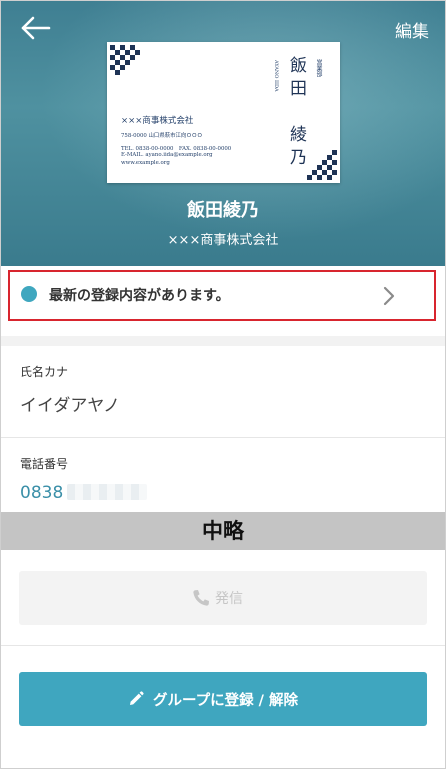  I want to click on phone-icon, so click(201, 598).